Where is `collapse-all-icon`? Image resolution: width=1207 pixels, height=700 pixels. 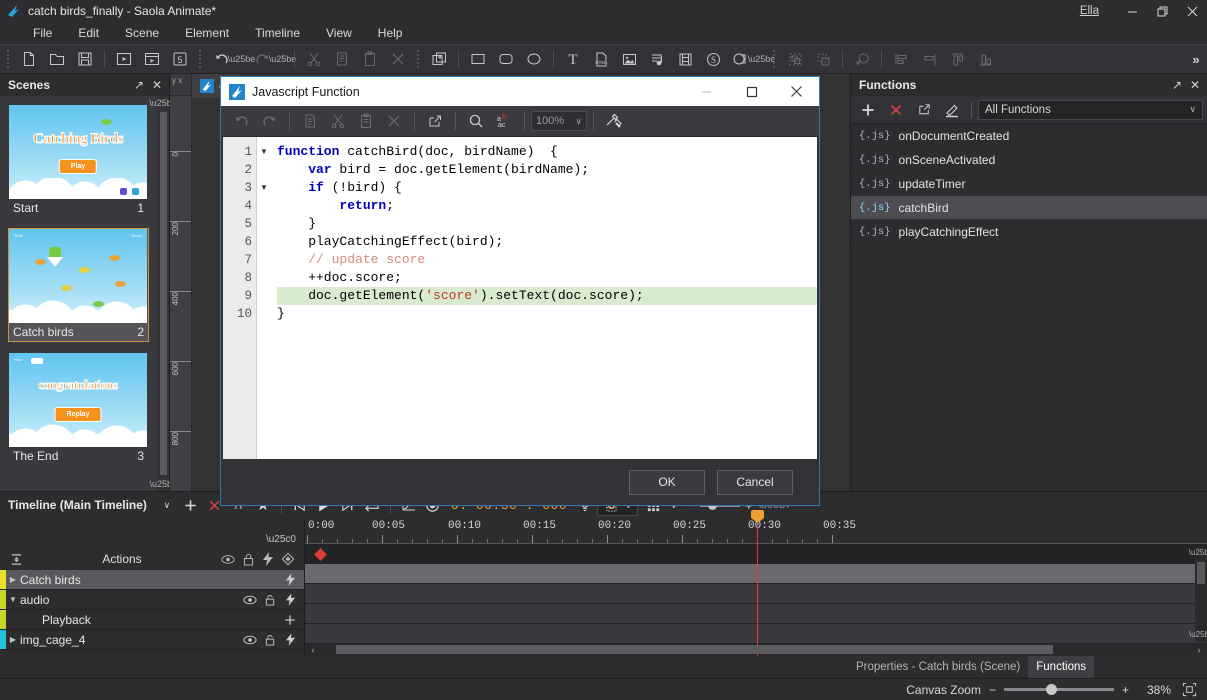
collapse-all-icon is located at coordinates (16, 559).